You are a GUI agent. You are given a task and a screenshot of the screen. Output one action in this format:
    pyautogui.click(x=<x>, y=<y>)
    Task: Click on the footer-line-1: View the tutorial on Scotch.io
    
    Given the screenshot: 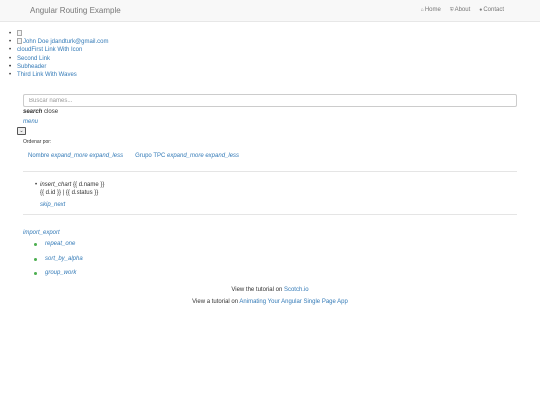 What is the action you would take?
    pyautogui.click(x=270, y=290)
    